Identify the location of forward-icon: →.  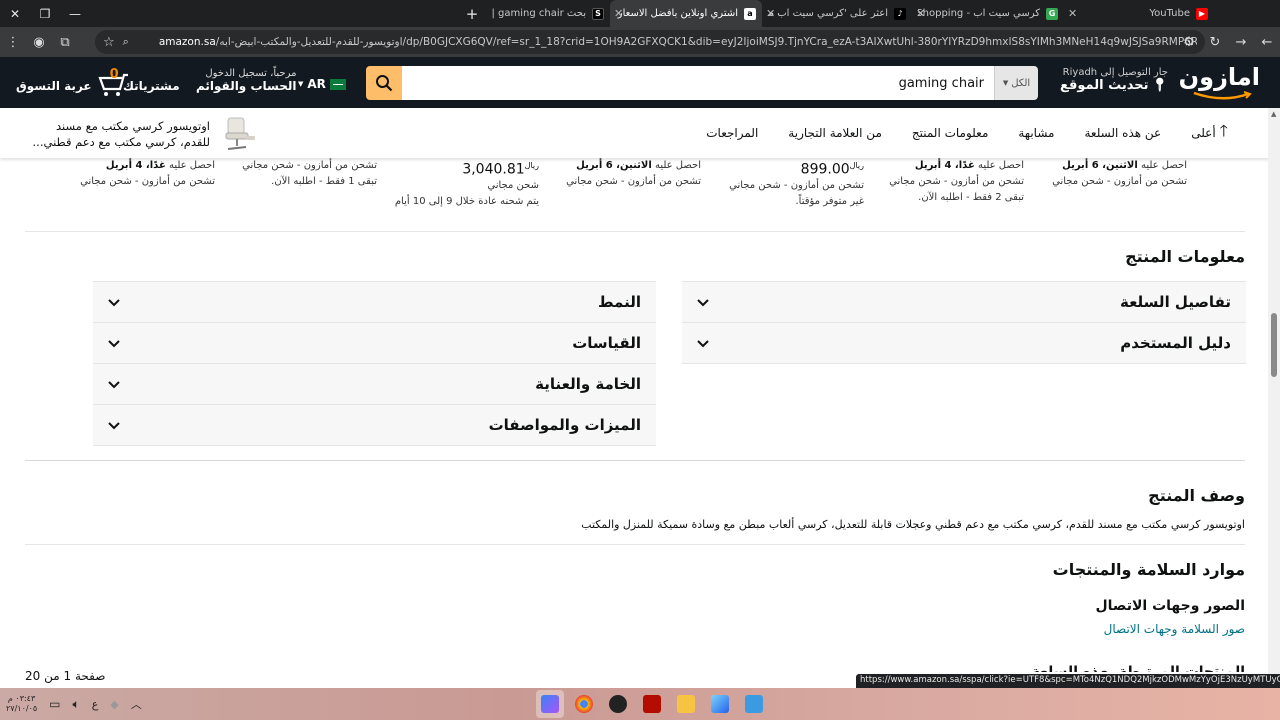
(1241, 42).